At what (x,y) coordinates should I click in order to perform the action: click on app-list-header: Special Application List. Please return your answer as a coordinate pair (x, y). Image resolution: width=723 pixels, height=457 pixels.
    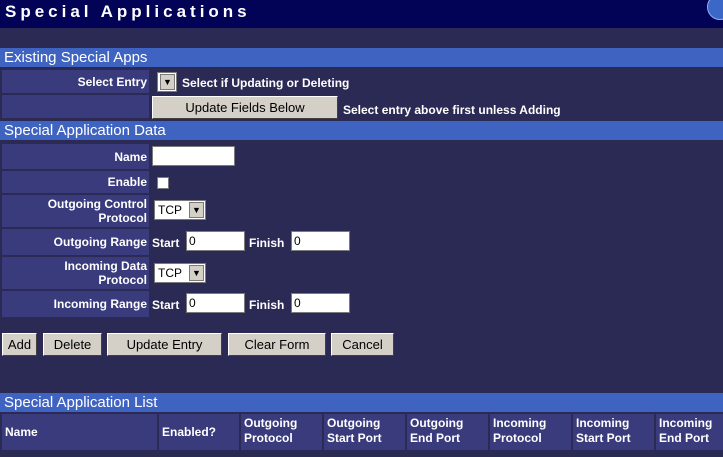
    Looking at the image, I should click on (361, 402).